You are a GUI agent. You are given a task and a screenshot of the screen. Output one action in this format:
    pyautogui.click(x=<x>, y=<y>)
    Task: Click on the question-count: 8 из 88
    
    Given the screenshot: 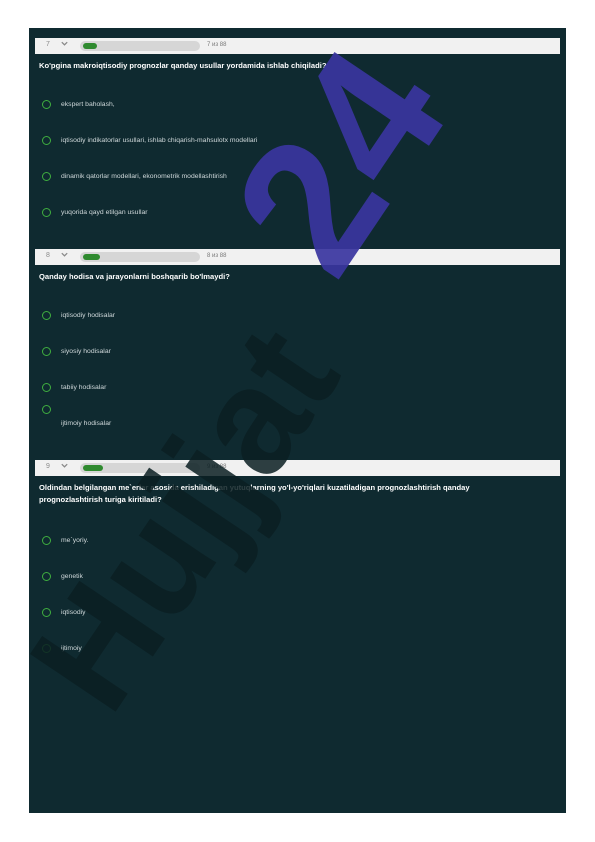 What is the action you would take?
    pyautogui.click(x=217, y=256)
    